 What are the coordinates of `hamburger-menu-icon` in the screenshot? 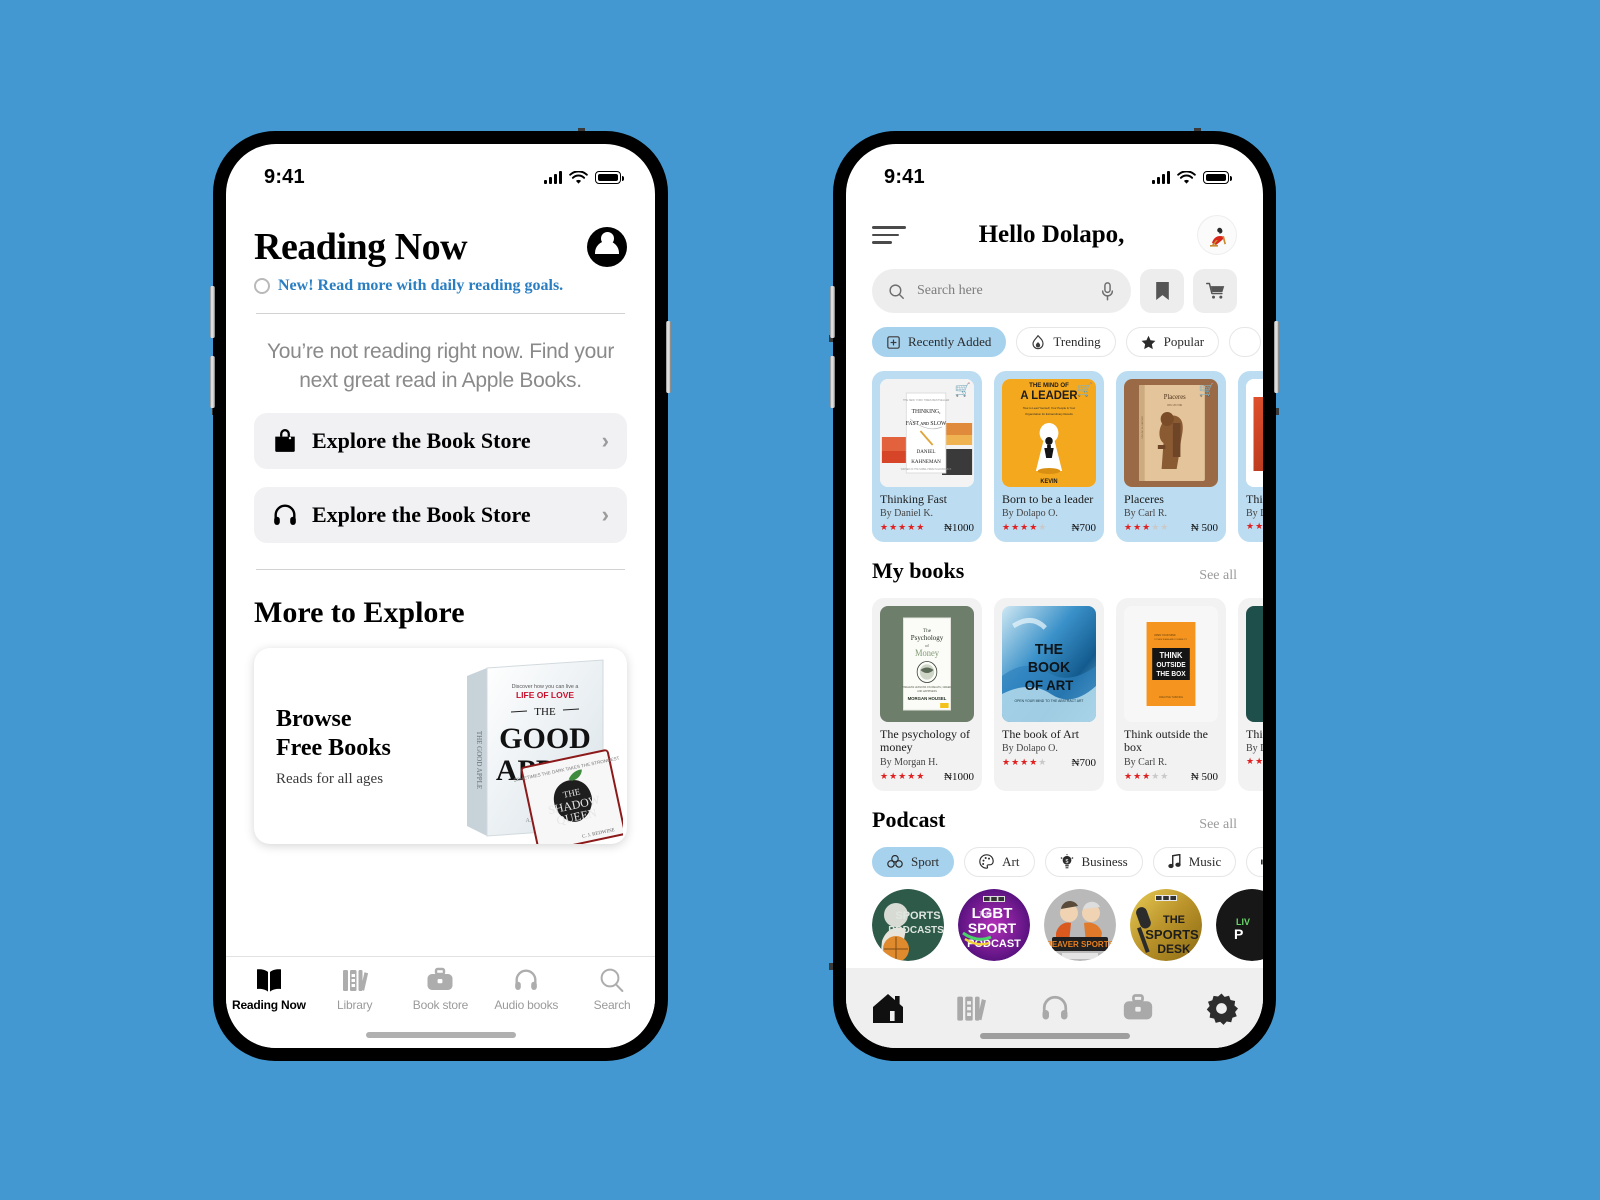 It's located at (889, 235).